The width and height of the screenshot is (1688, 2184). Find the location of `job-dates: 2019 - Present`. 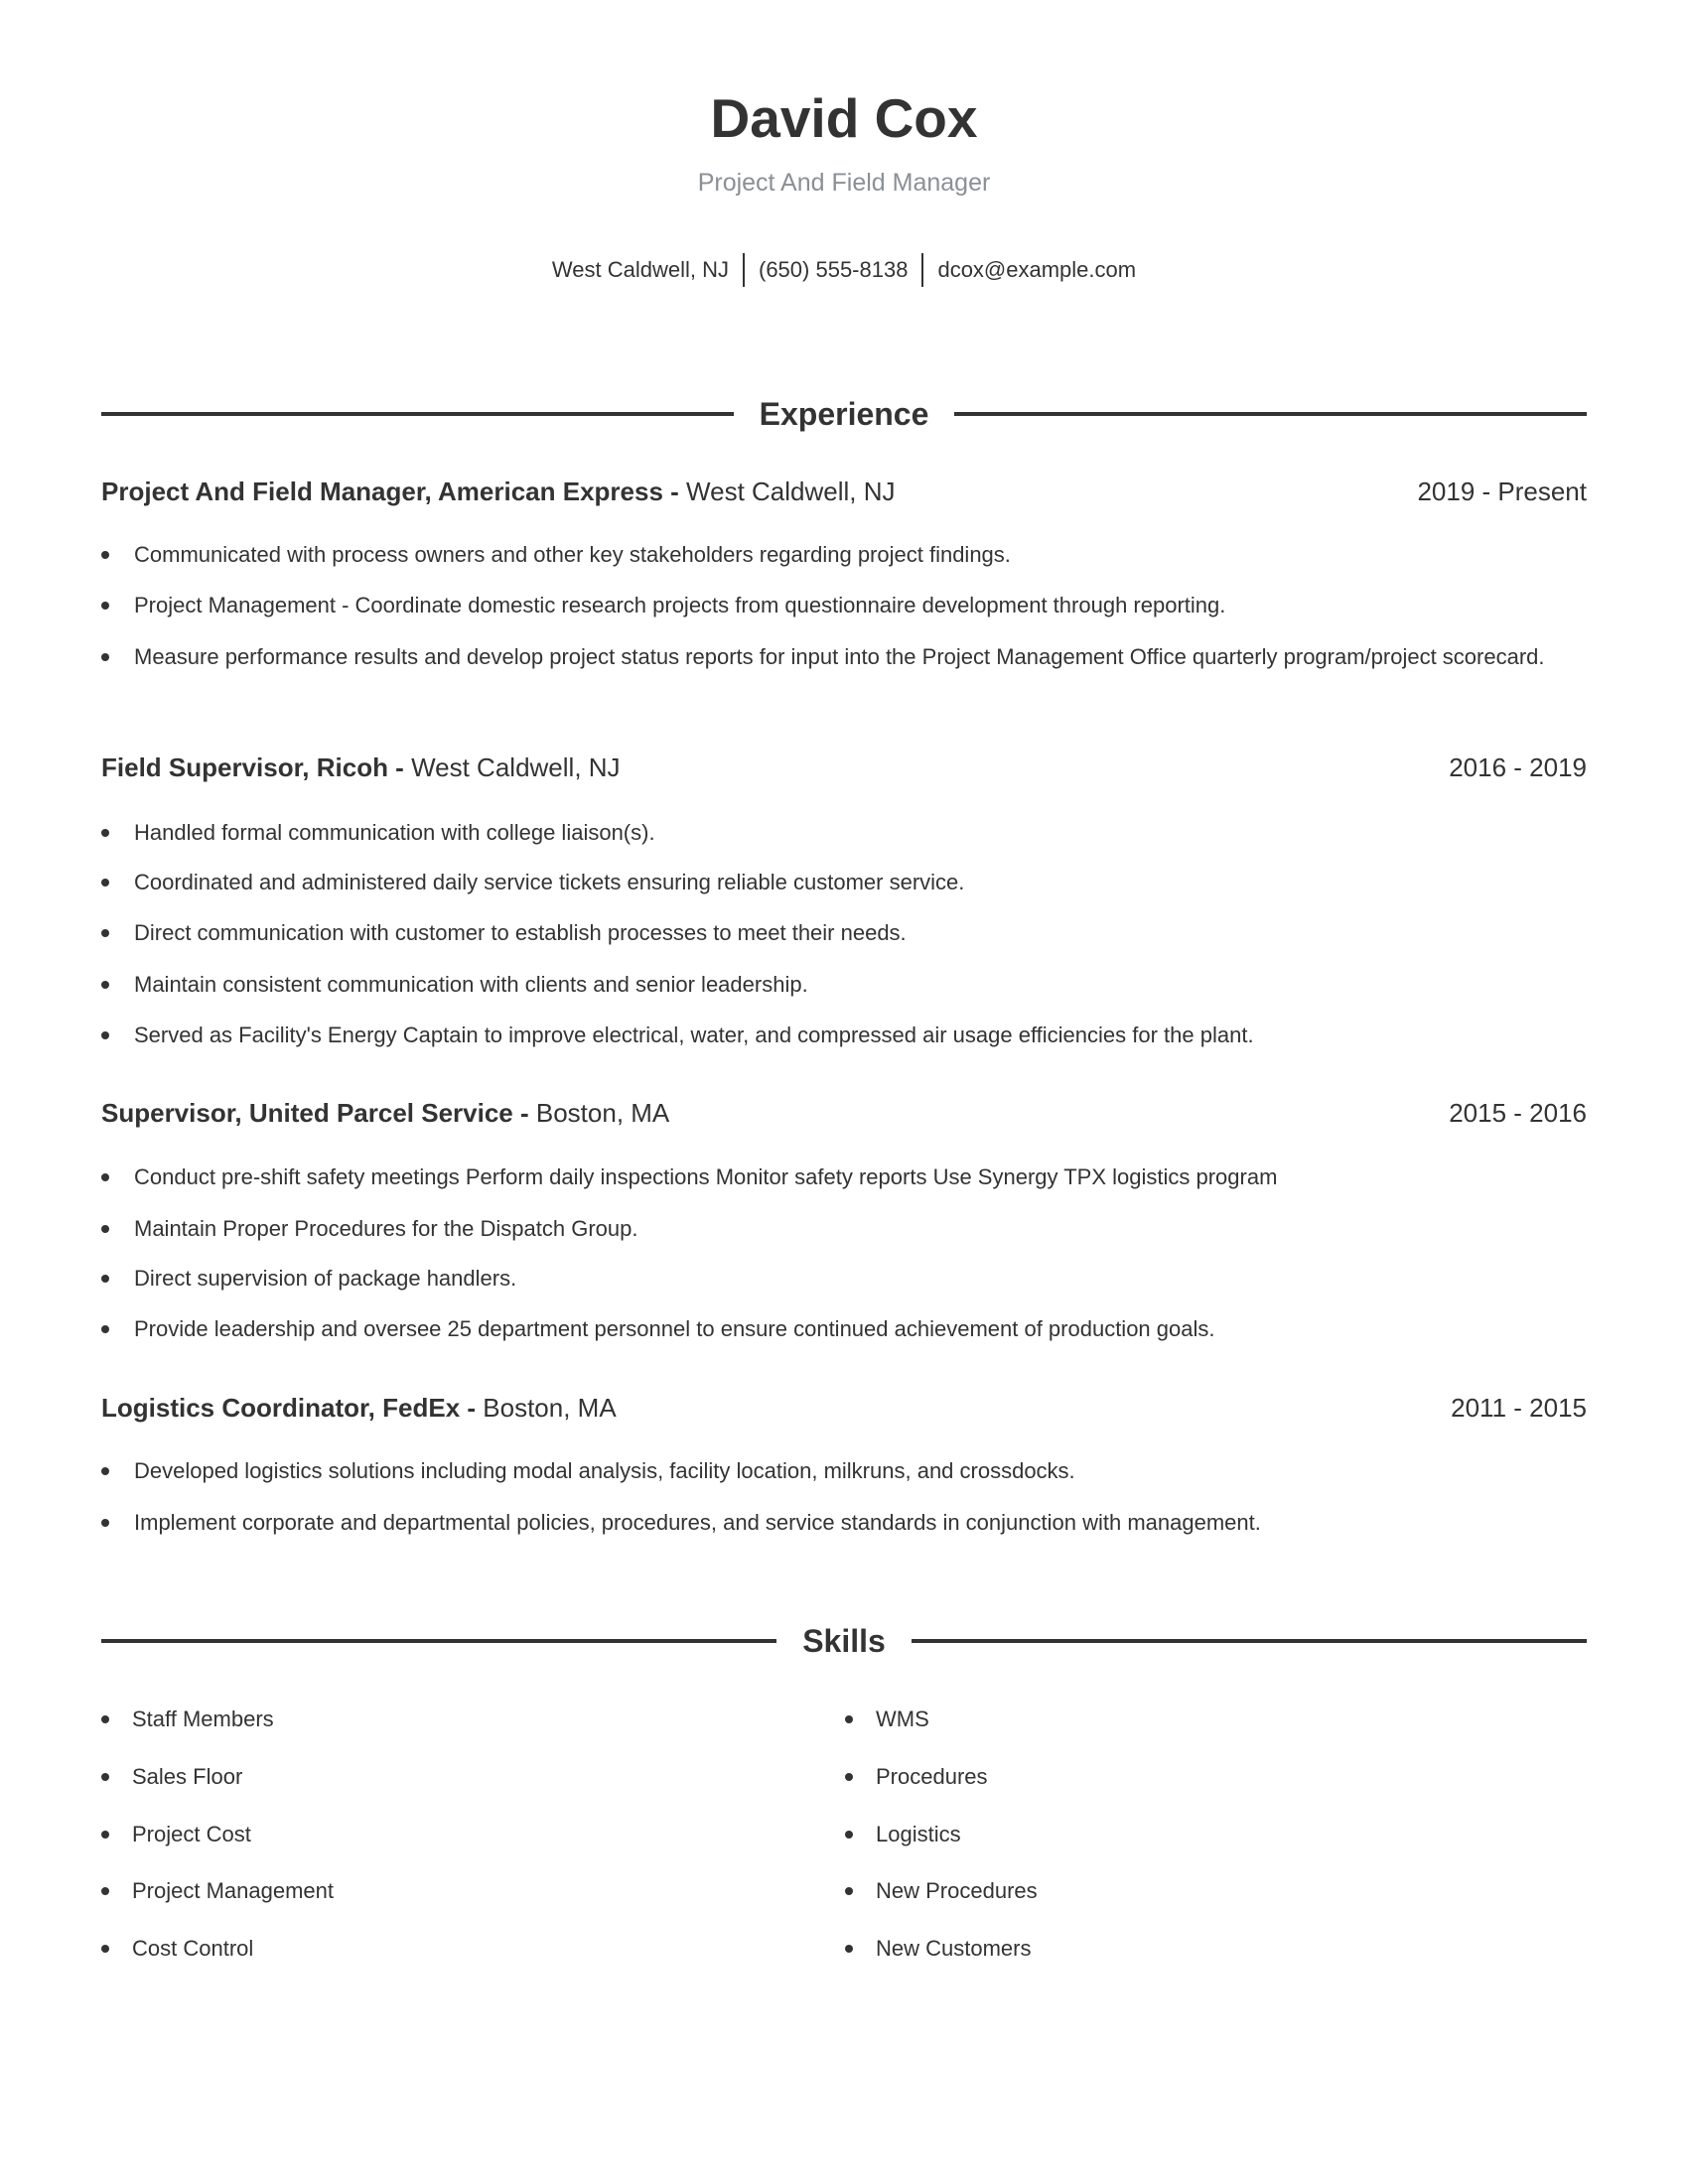

job-dates: 2019 - Present is located at coordinates (1502, 491).